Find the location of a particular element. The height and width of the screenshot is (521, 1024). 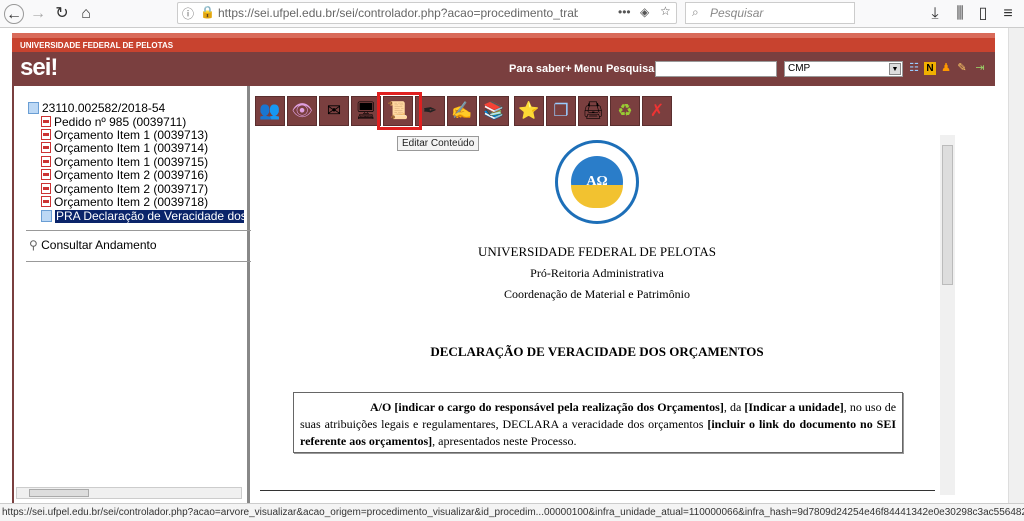

unit-select: CMP ▼ is located at coordinates (843, 69).